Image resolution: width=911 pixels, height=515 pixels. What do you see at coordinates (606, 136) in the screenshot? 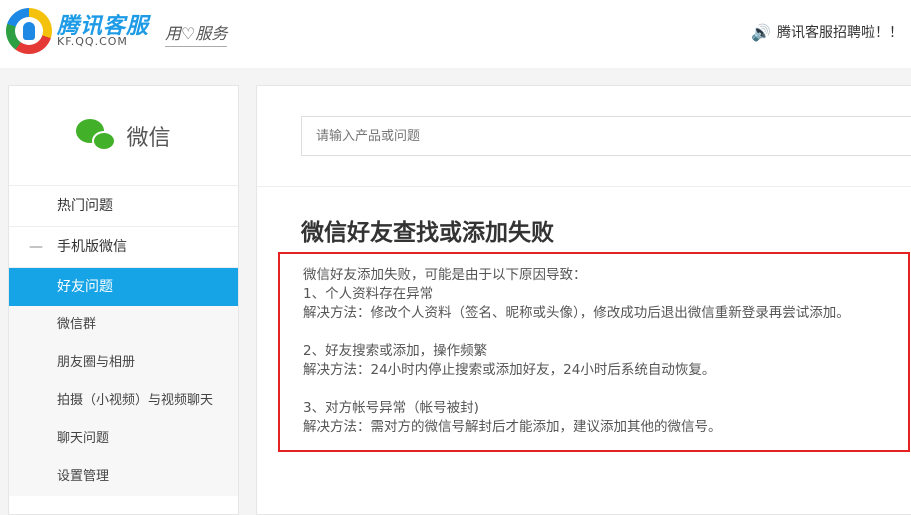
I see `search-input` at bounding box center [606, 136].